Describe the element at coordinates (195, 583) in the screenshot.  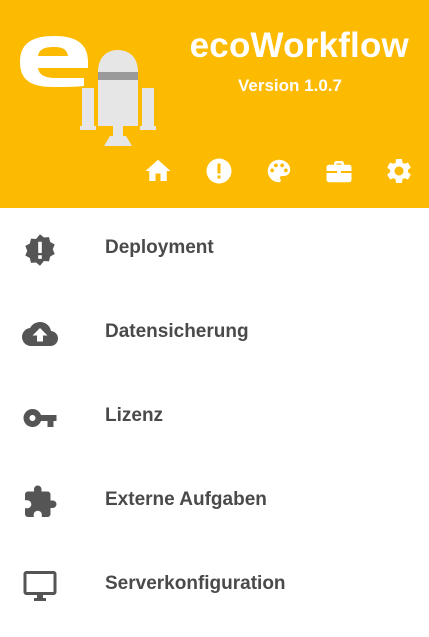
I see `menu-item-label: Serverkonfiguration` at that location.